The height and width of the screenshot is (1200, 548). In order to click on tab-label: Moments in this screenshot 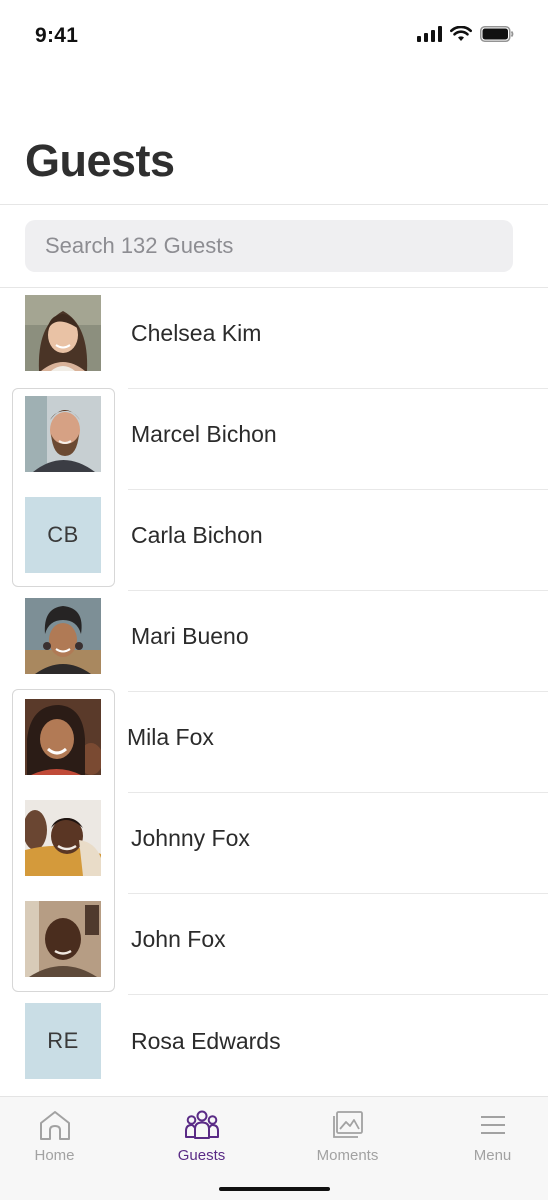, I will do `click(347, 1155)`.